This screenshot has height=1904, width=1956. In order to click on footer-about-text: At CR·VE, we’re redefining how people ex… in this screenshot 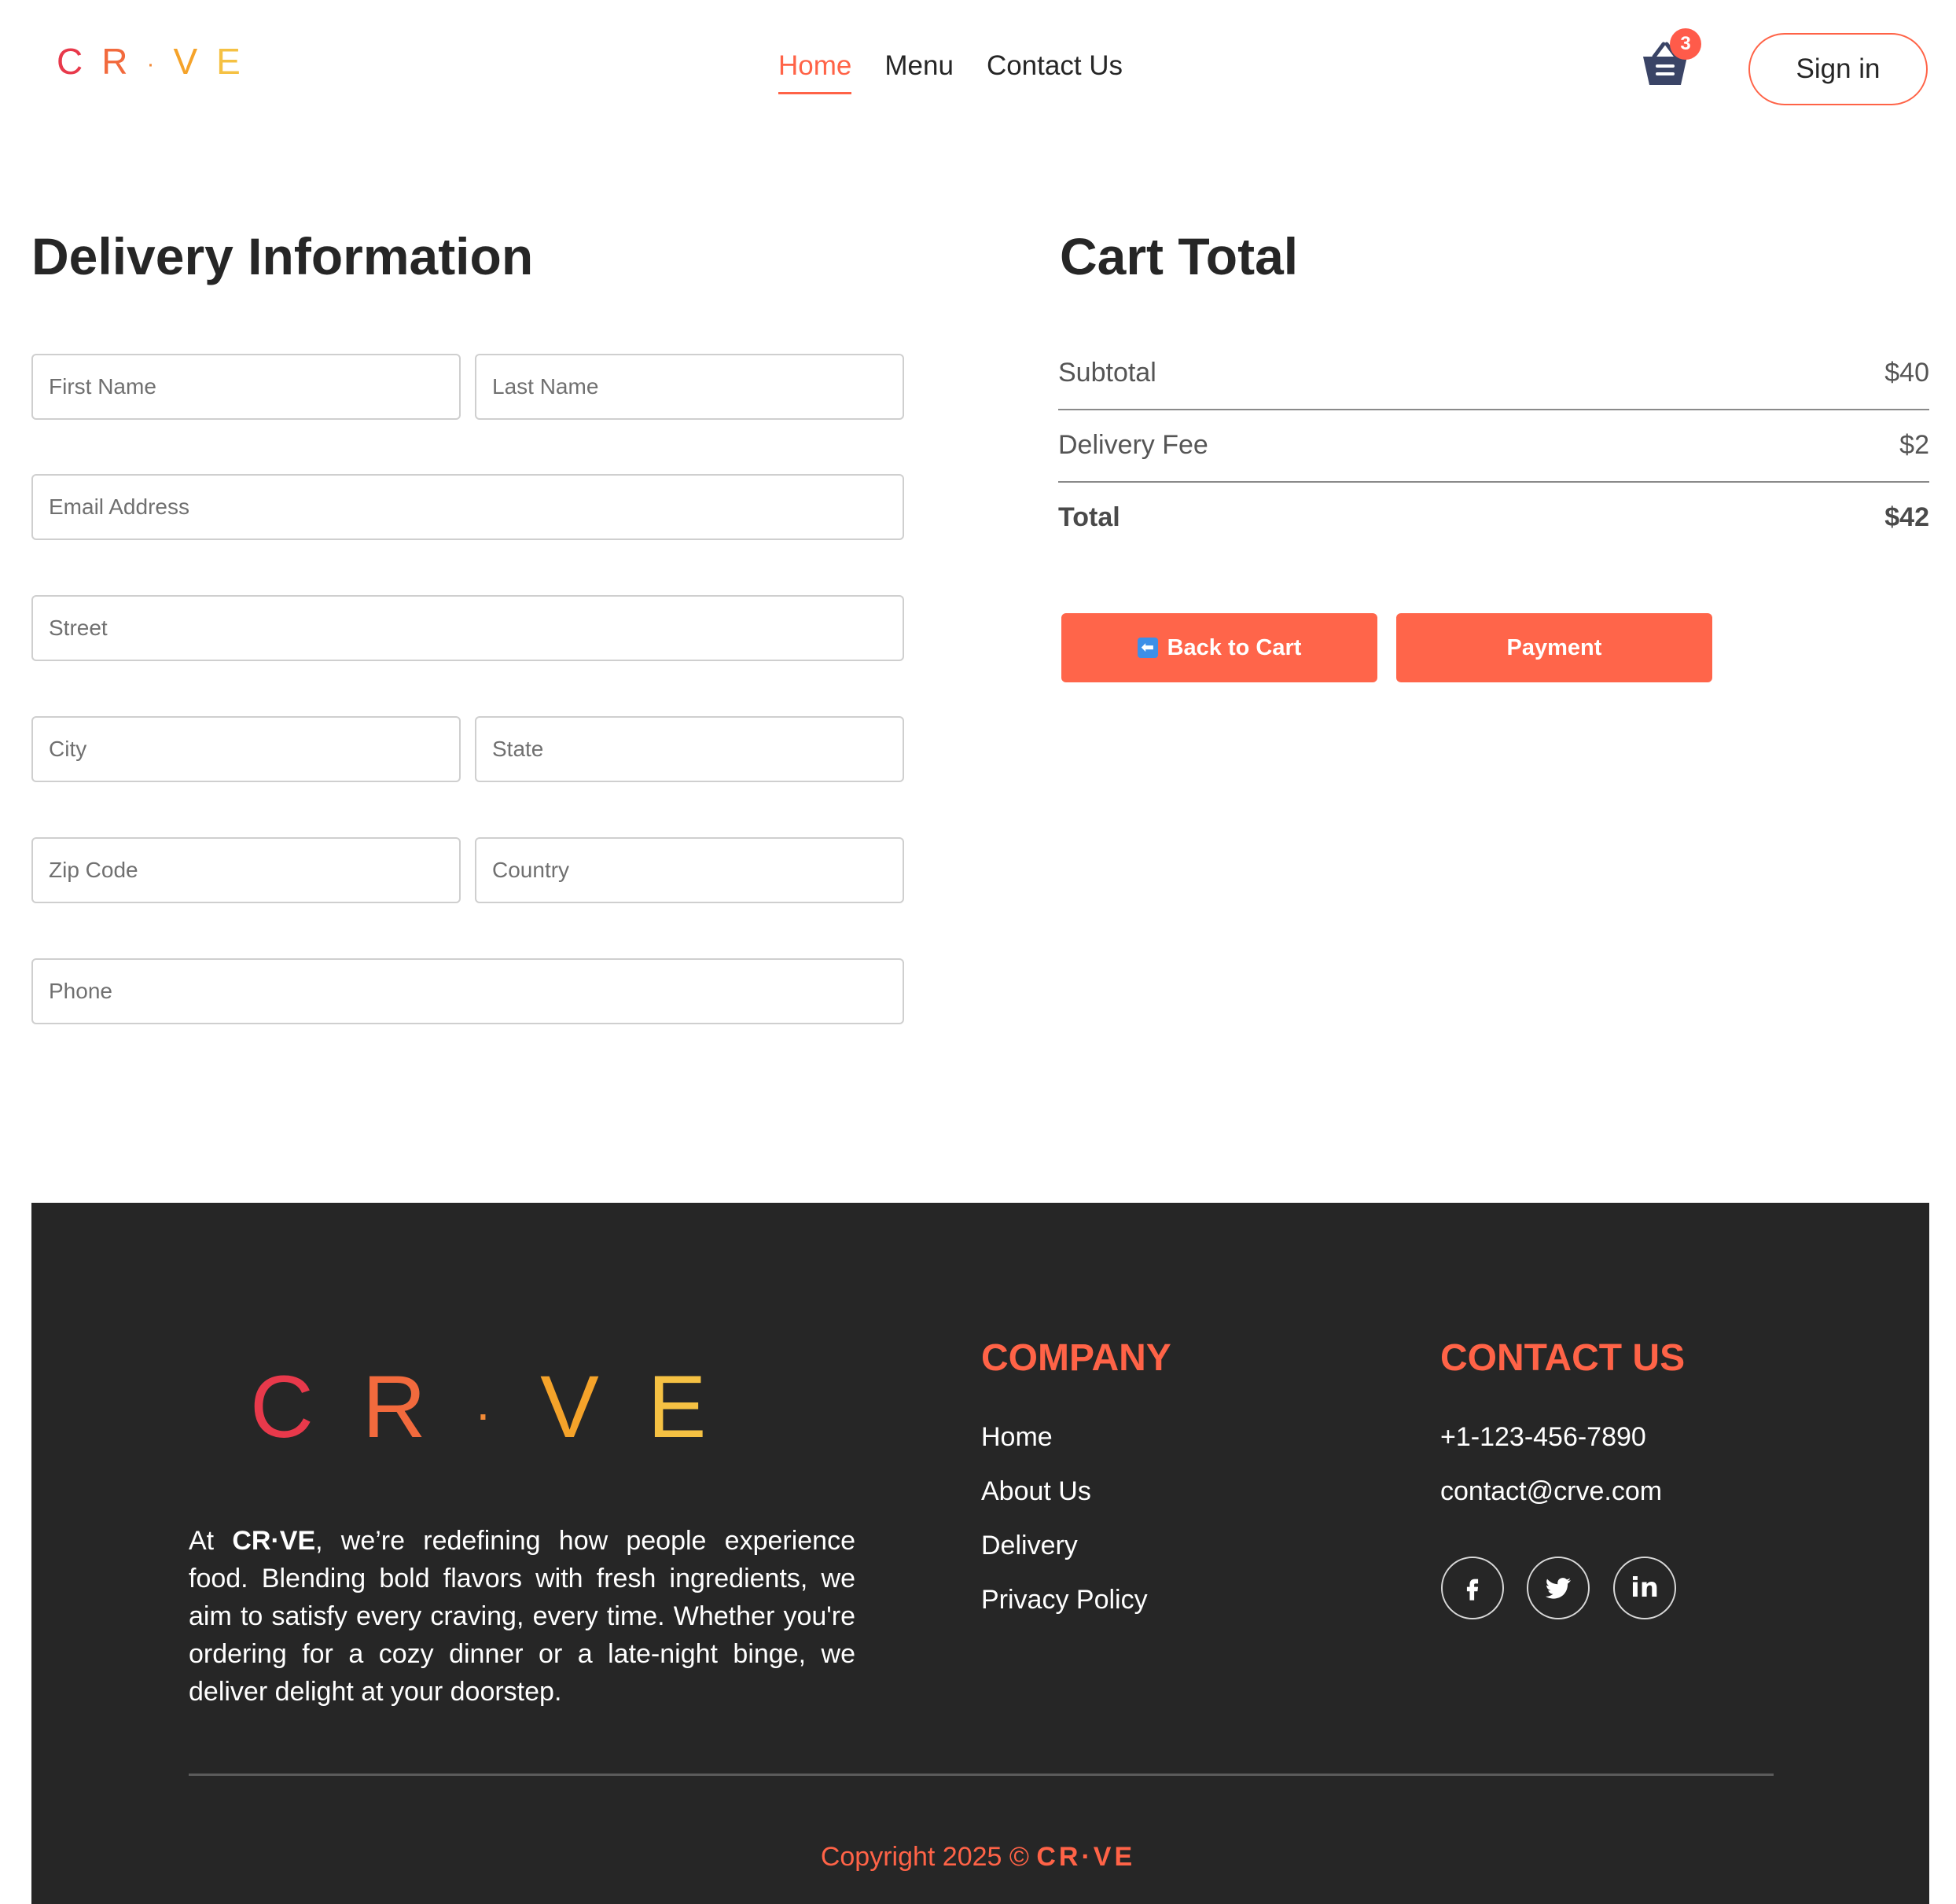, I will do `click(522, 1617)`.